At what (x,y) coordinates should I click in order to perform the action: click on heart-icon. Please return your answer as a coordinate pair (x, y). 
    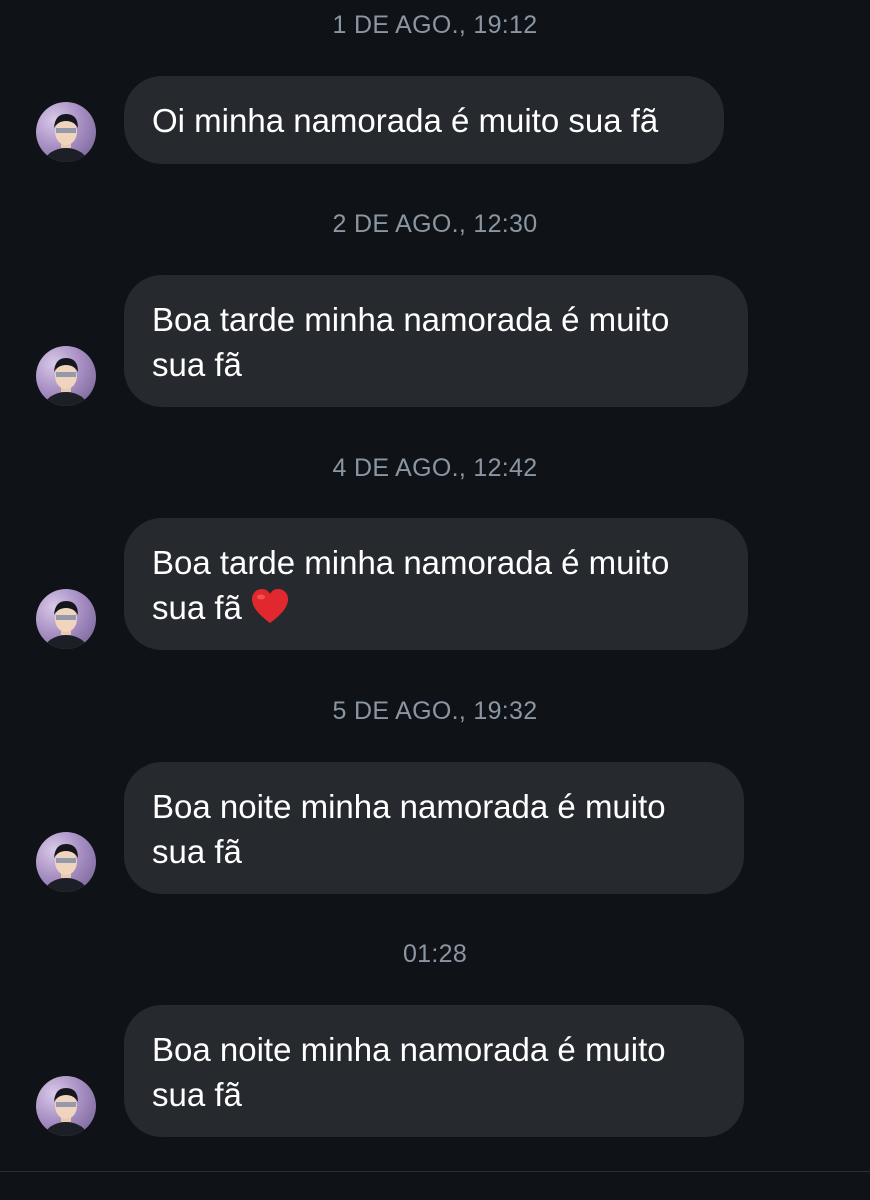
    Looking at the image, I should click on (270, 611).